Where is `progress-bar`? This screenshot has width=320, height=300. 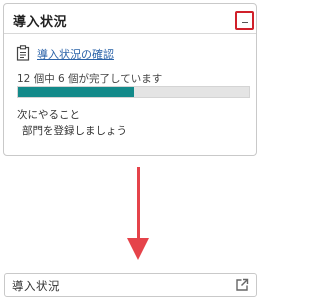
progress-bar is located at coordinates (133, 92).